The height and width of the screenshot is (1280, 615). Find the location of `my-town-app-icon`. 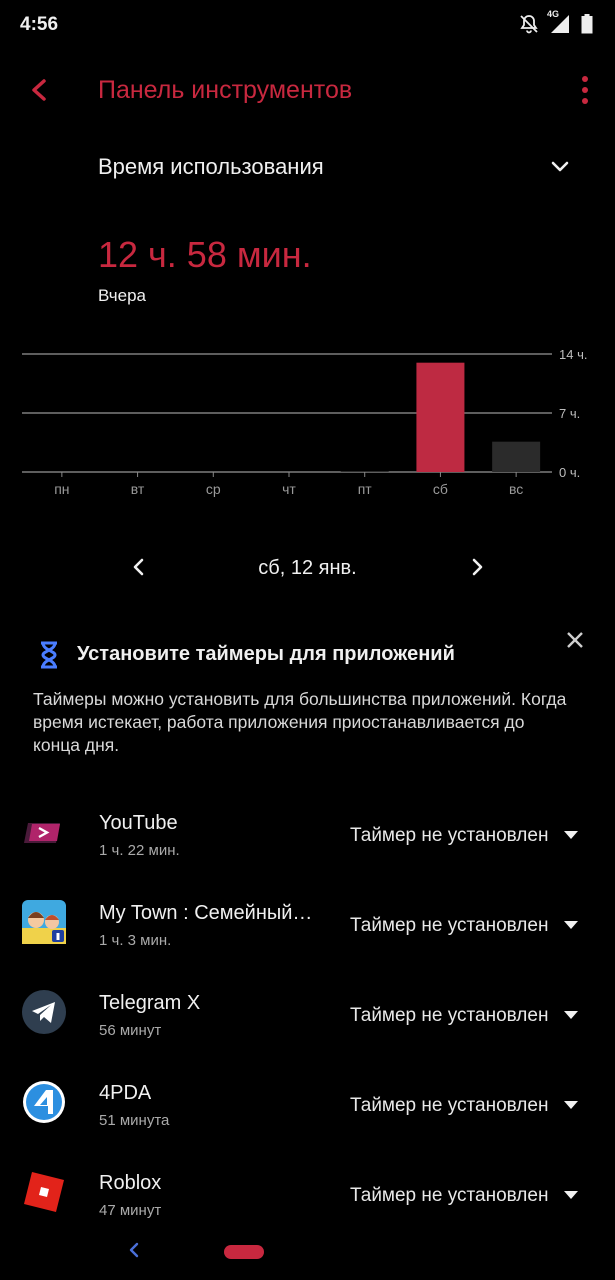

my-town-app-icon is located at coordinates (44, 922).